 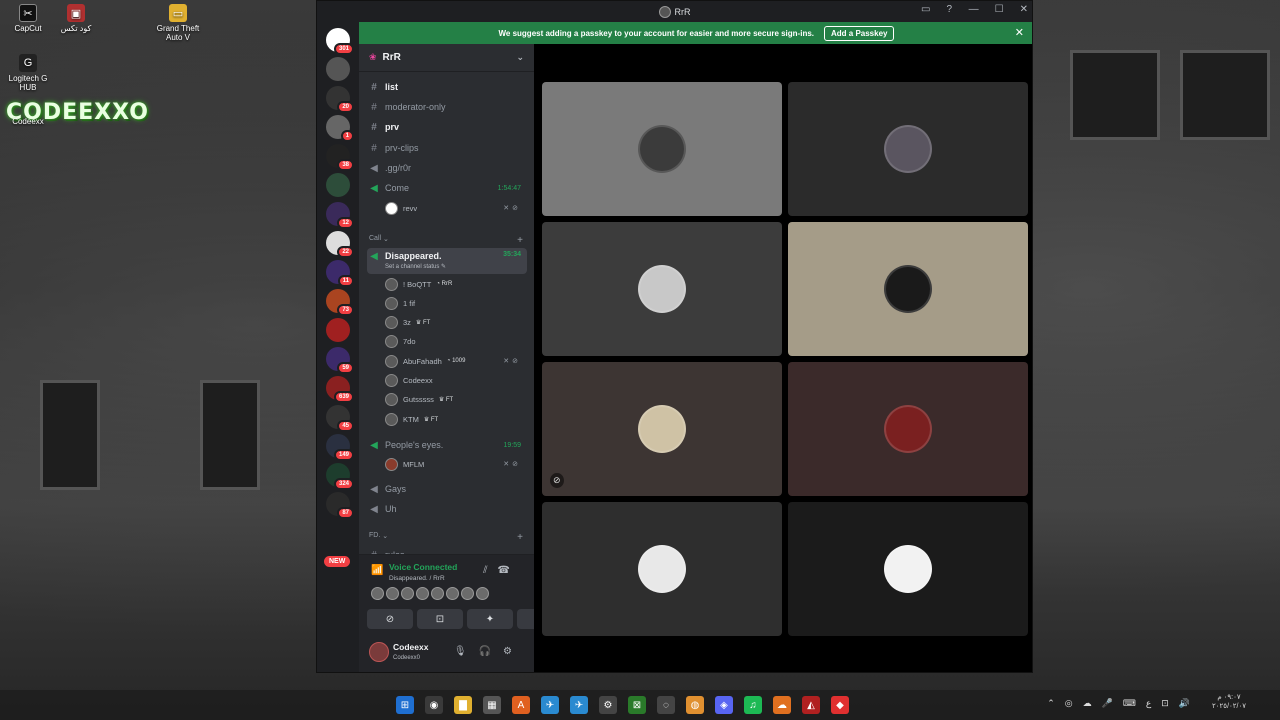 What do you see at coordinates (666, 705) in the screenshot?
I see `taskbar-app-icon: ◌` at bounding box center [666, 705].